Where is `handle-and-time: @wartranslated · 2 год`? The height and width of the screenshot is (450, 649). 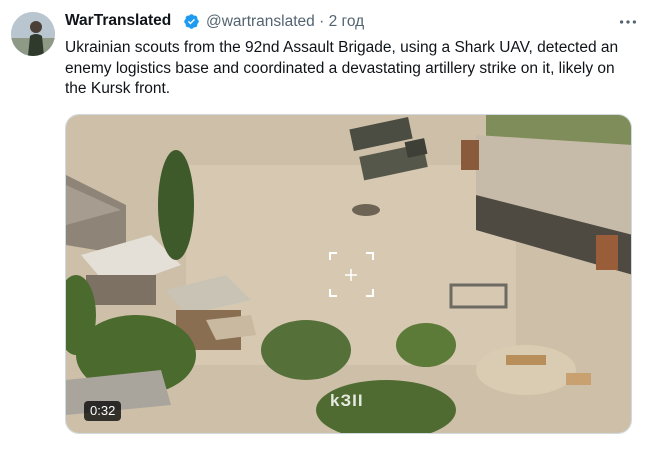 handle-and-time: @wartranslated · 2 год is located at coordinates (285, 22).